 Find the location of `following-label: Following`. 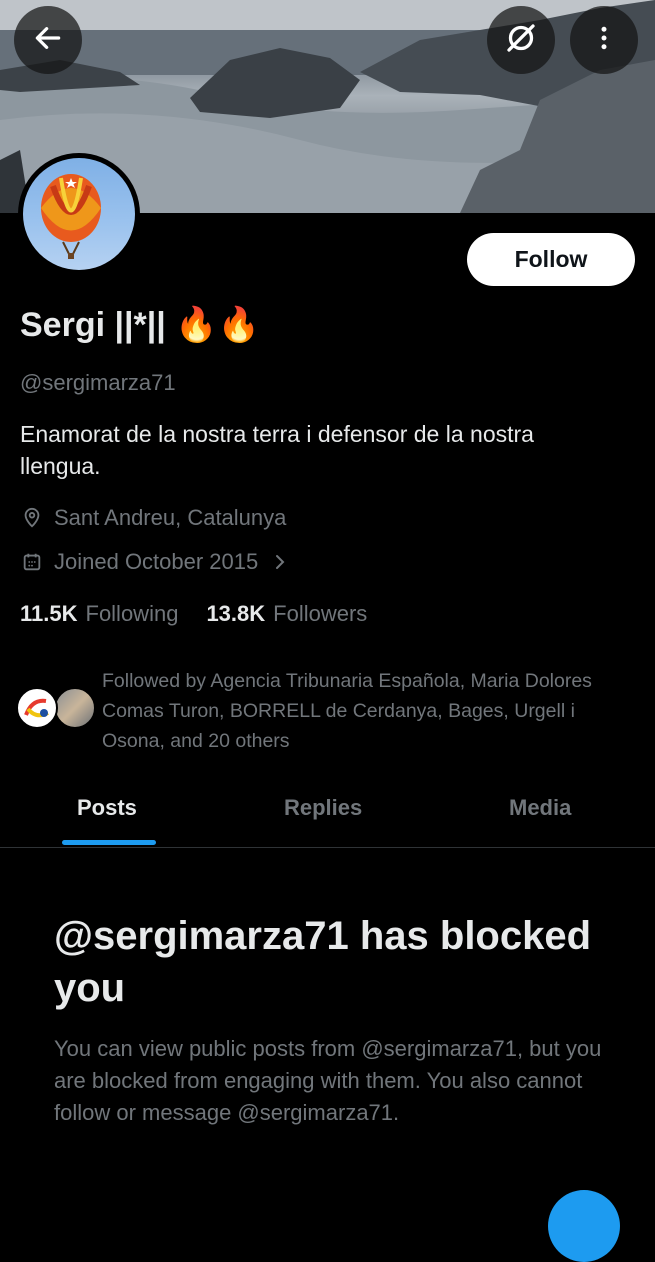

following-label: Following is located at coordinates (132, 613).